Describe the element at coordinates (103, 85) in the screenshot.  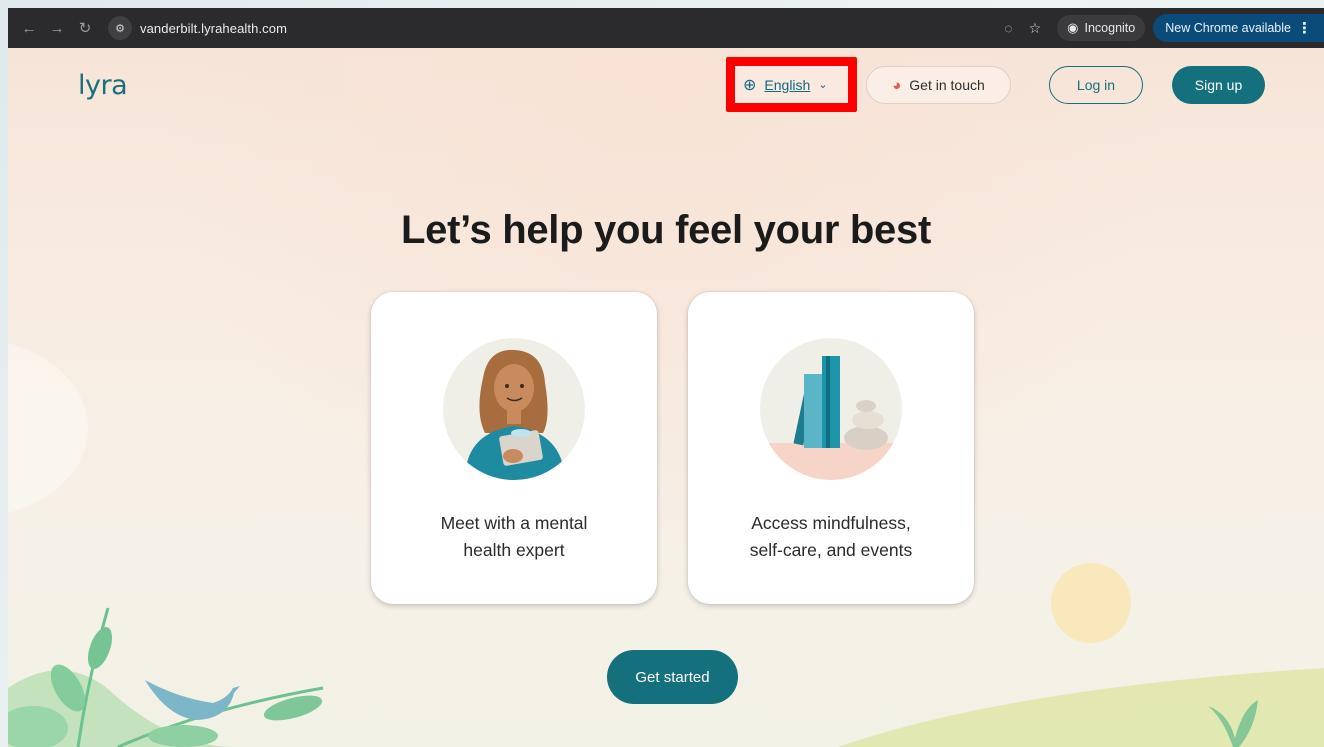
I see `lyra-logo: lyra` at that location.